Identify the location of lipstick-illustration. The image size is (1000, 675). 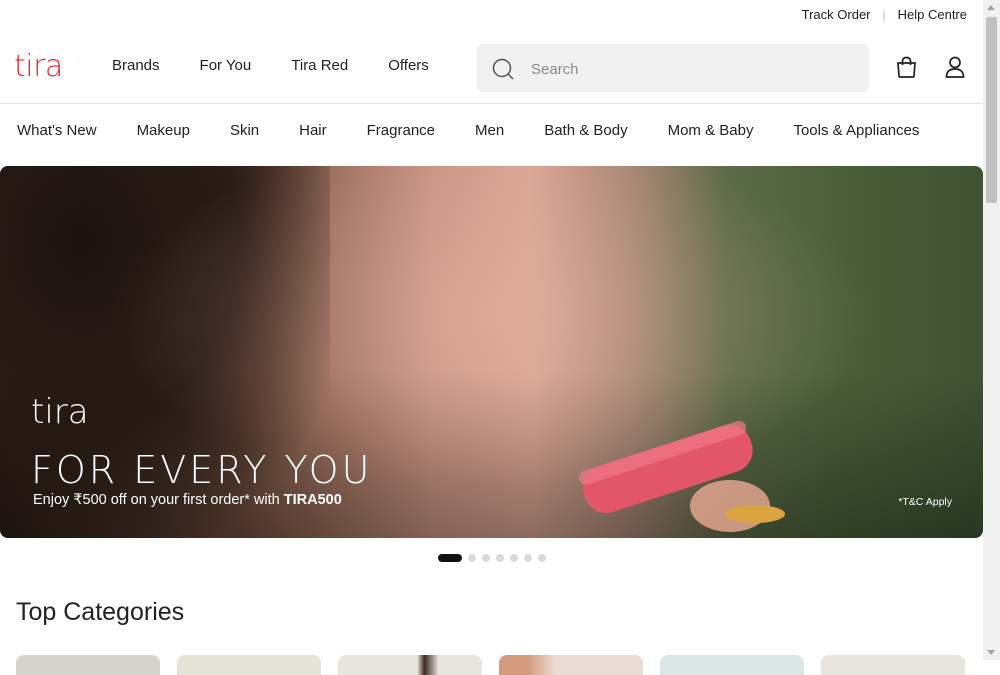
(681, 476).